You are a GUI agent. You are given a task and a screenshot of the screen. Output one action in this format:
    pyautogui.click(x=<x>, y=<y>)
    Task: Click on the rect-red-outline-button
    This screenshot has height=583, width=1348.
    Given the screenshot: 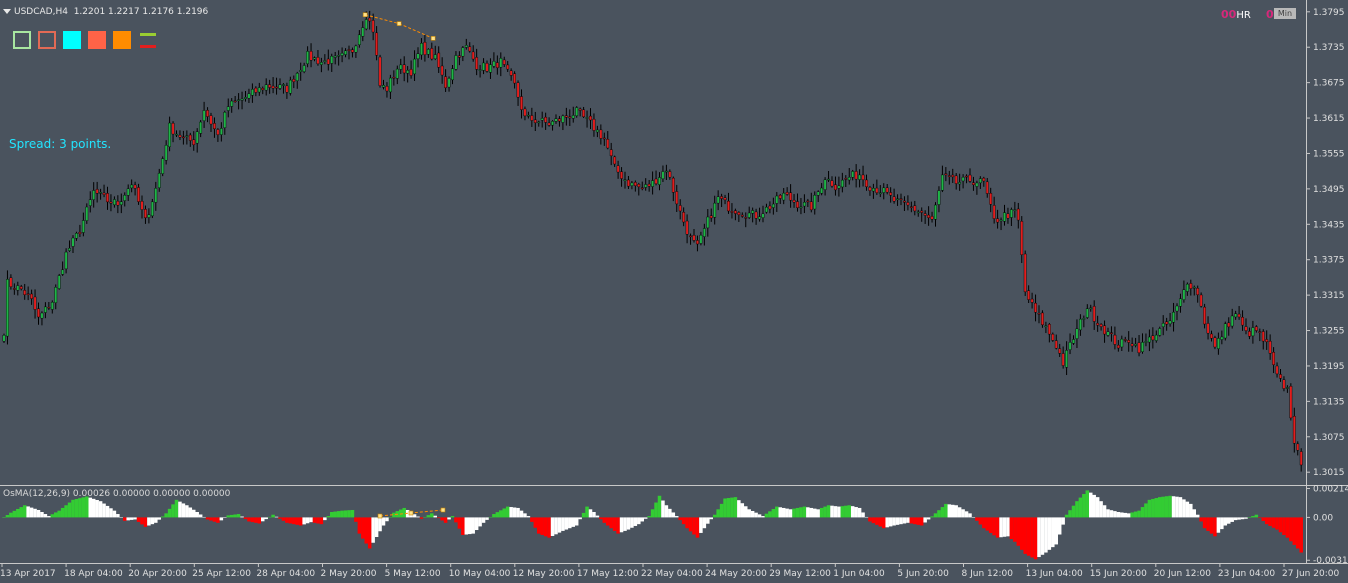 What is the action you would take?
    pyautogui.click(x=47, y=40)
    